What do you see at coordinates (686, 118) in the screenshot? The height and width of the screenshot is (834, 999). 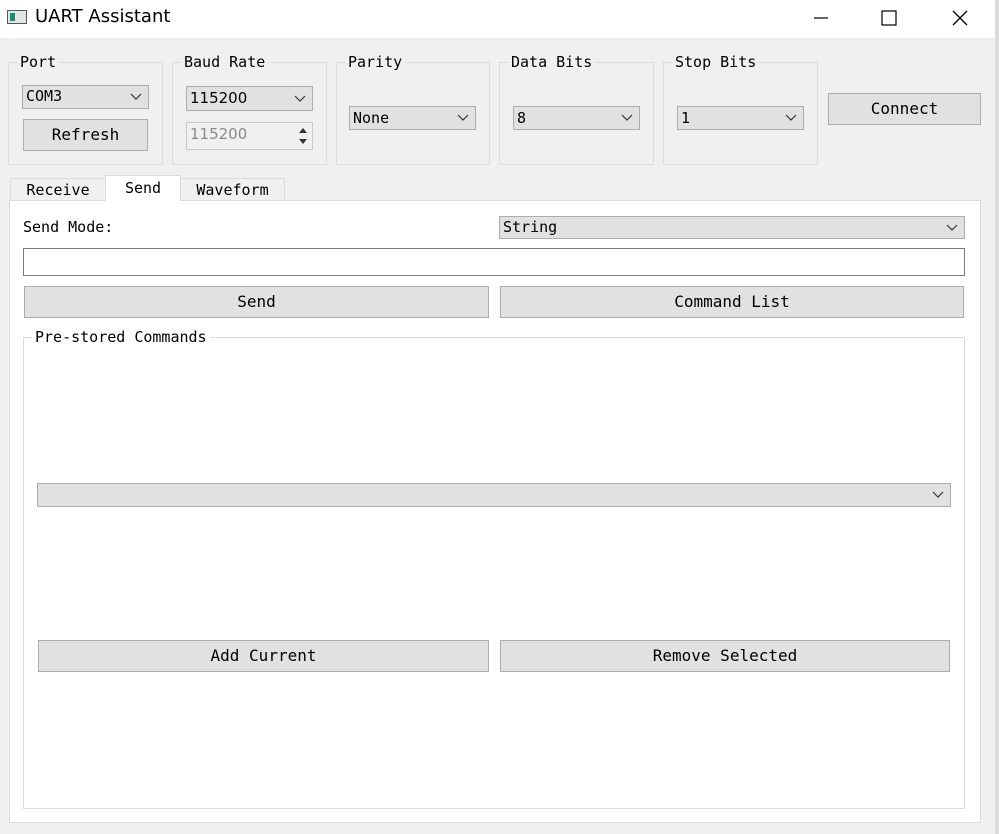 I see `stop-bits-selected-value: 1` at bounding box center [686, 118].